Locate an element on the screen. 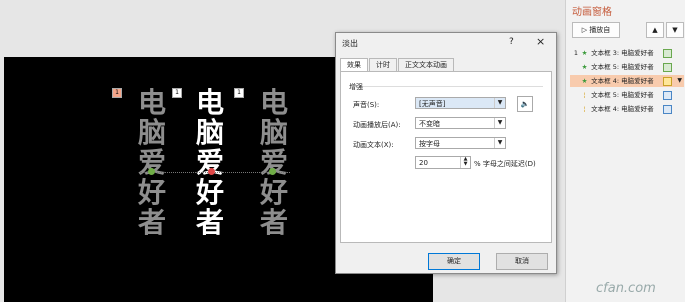  animation-tag-1: 1 is located at coordinates (117, 93).